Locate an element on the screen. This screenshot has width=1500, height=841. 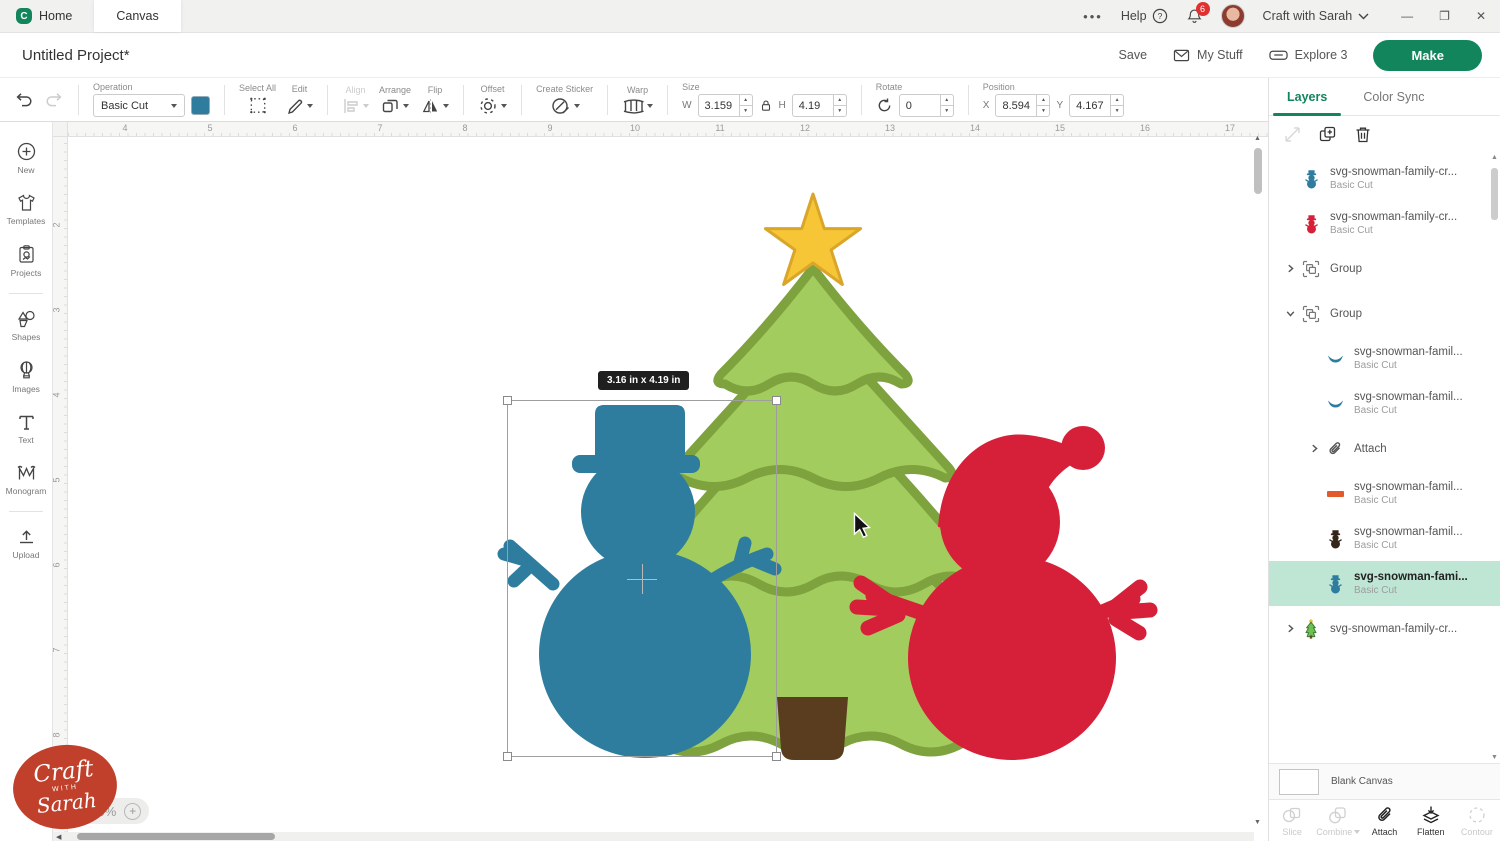
blank-canvas-row: Blank Canvas is located at coordinates (1384, 781).